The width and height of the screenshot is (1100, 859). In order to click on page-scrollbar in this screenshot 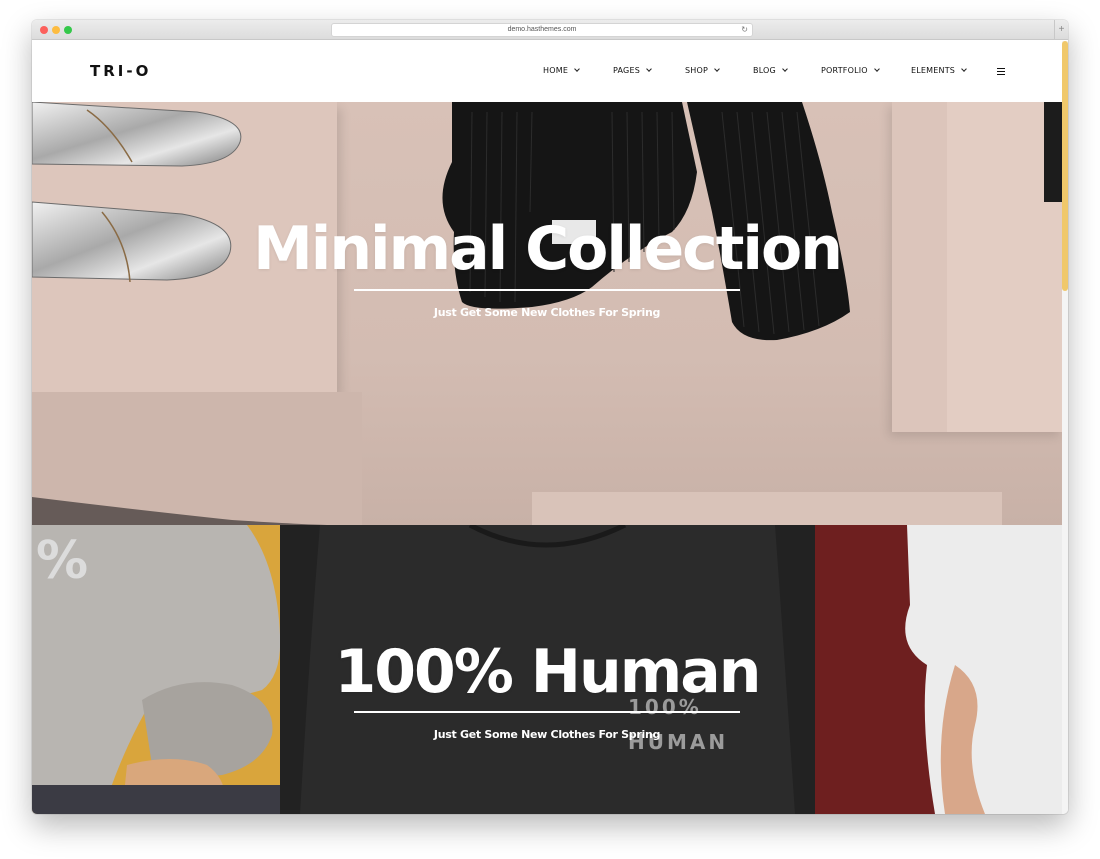, I will do `click(1065, 427)`.